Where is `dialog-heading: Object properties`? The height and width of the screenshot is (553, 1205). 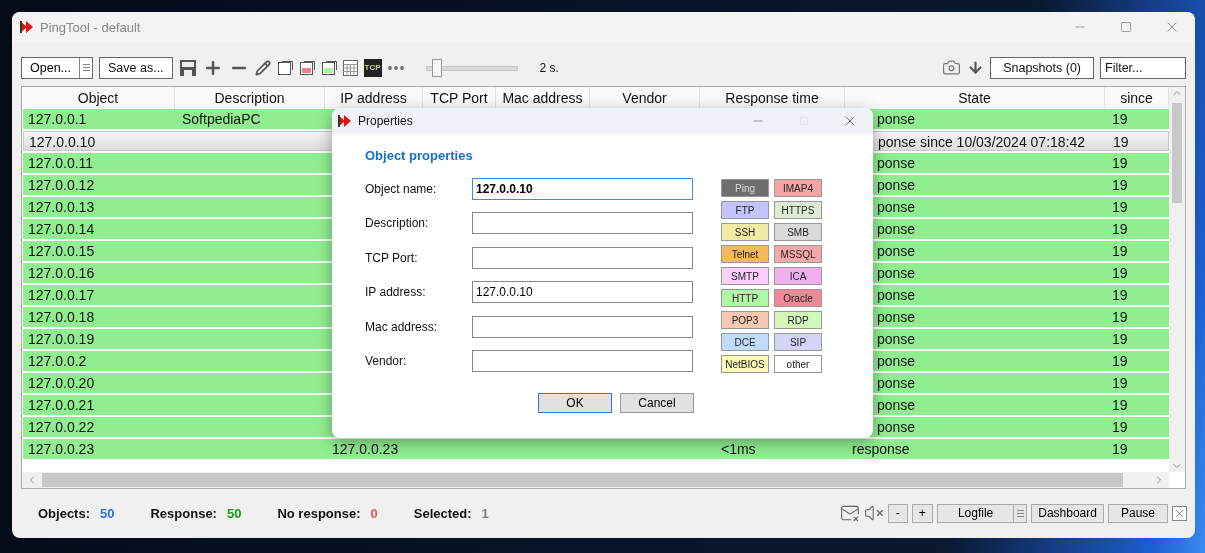 dialog-heading: Object properties is located at coordinates (419, 155).